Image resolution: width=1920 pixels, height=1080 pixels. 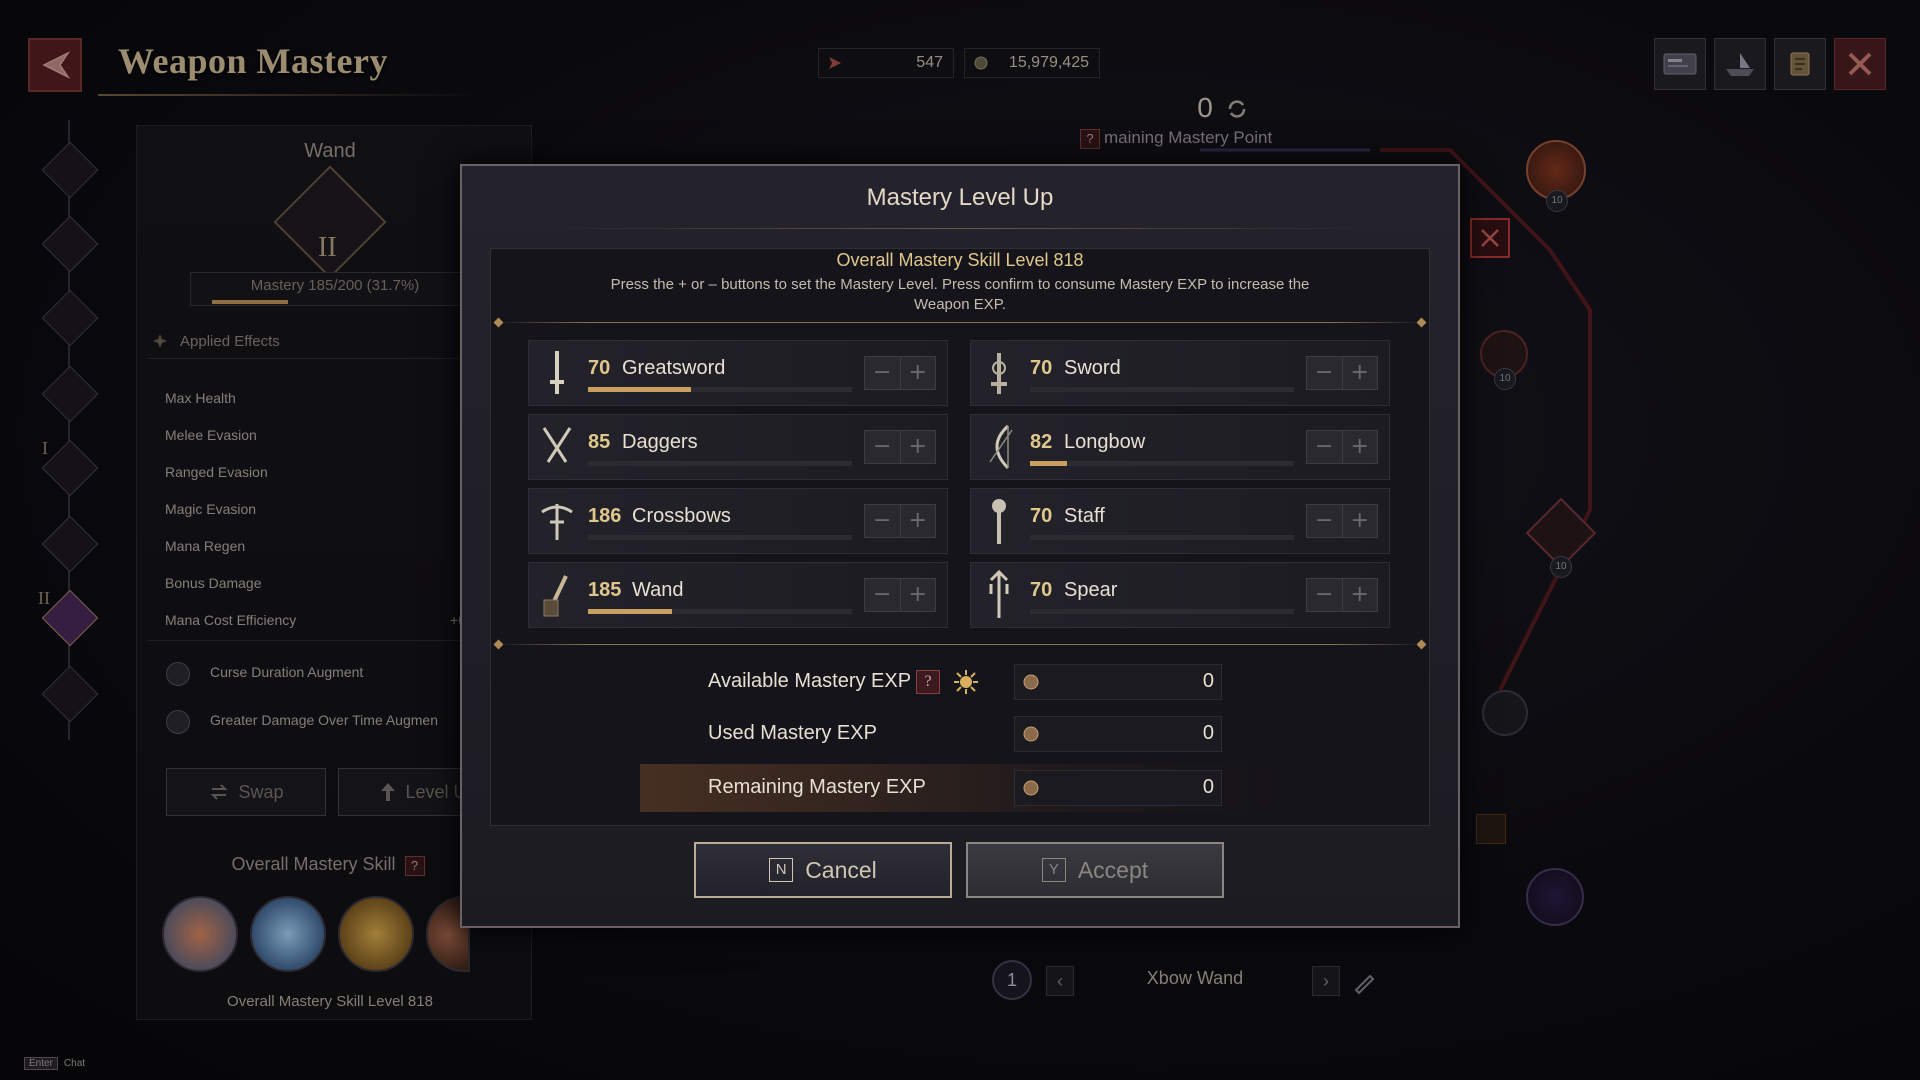 What do you see at coordinates (1041, 442) in the screenshot?
I see `weapon-level: 82` at bounding box center [1041, 442].